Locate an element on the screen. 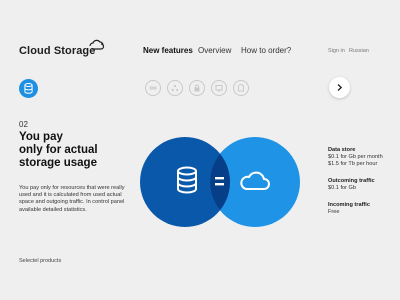  heading-line: storage usage is located at coordinates (58, 163).